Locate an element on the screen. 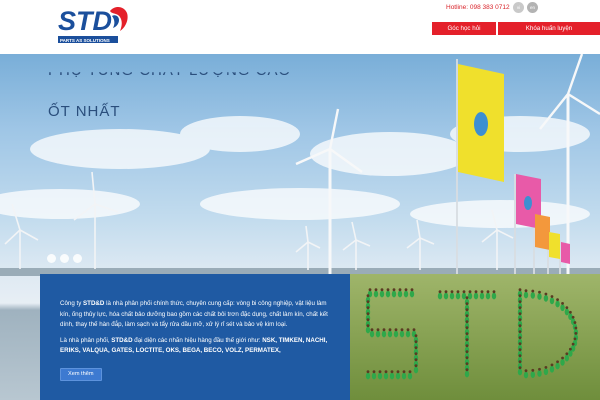  std-logo: STD PARTS AS SOLUTIONS is located at coordinates (94, 25).